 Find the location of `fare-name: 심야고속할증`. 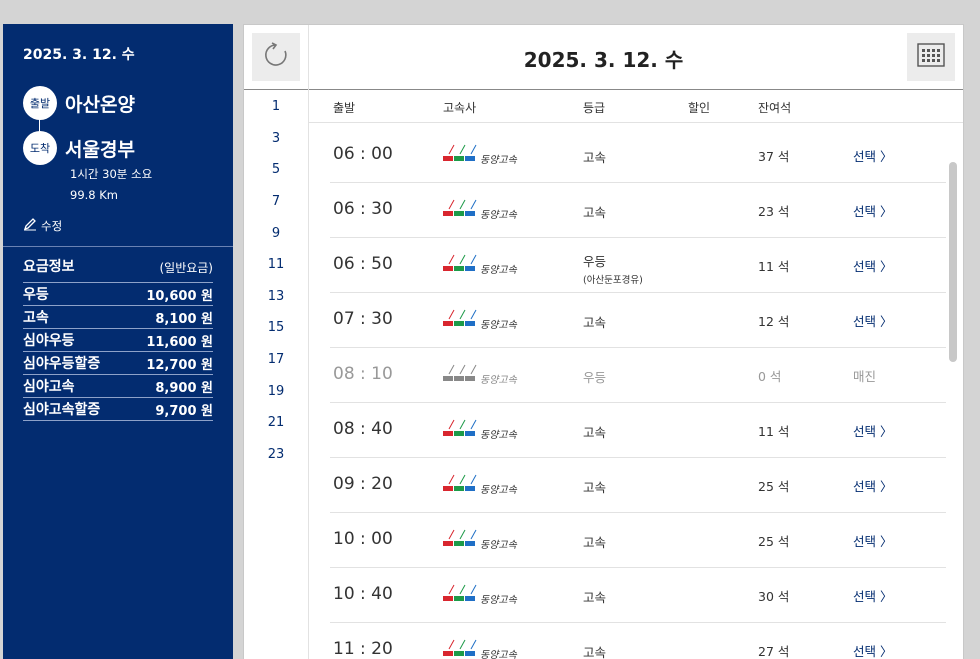

fare-name: 심야고속할증 is located at coordinates (62, 410).